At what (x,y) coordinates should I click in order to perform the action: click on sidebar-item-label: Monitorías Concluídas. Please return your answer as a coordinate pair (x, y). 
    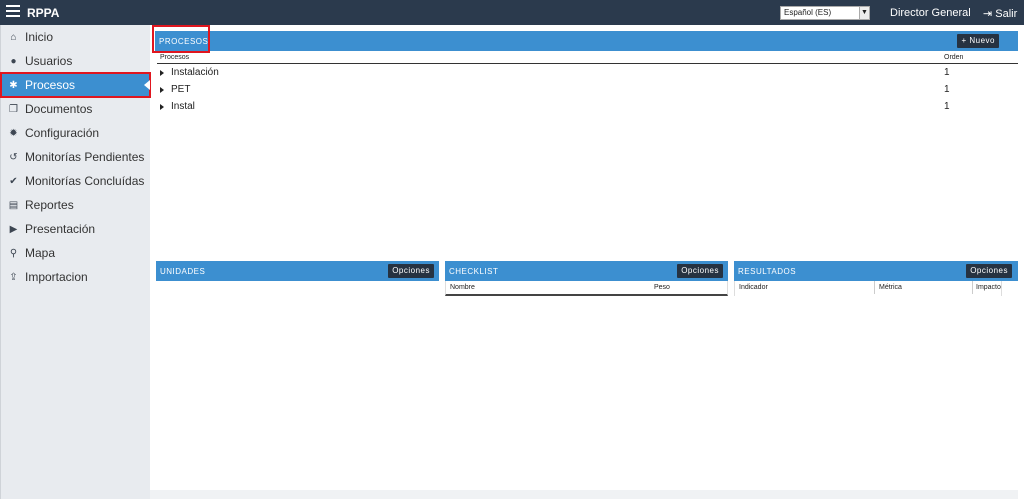
    Looking at the image, I should click on (85, 181).